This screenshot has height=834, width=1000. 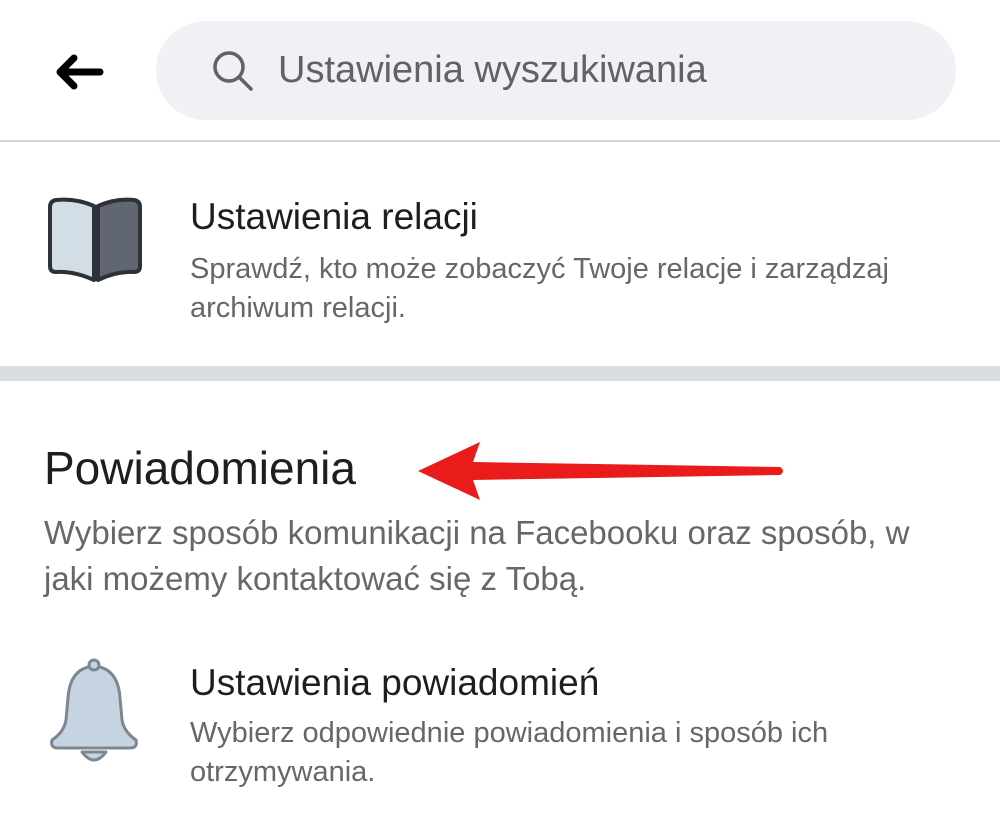 I want to click on search-bar, so click(x=556, y=70).